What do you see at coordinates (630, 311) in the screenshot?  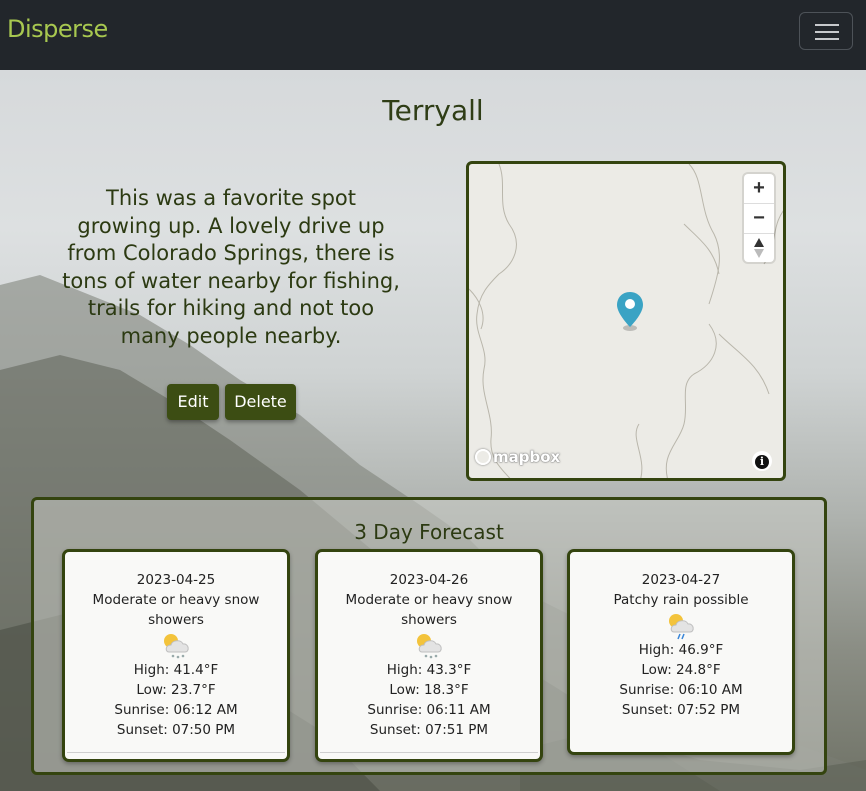 I see `map-pin-icon` at bounding box center [630, 311].